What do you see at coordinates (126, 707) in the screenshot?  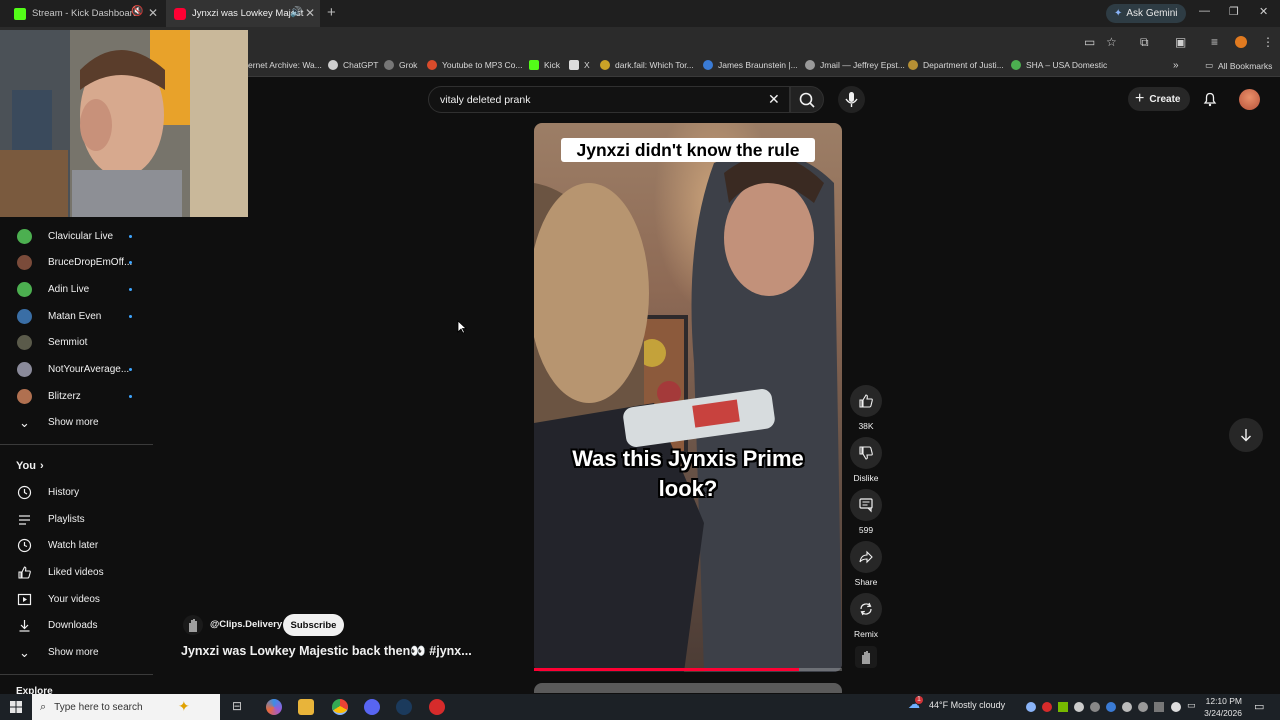 I see `taskbar-search-box: ⌕ Type here to search ✦` at bounding box center [126, 707].